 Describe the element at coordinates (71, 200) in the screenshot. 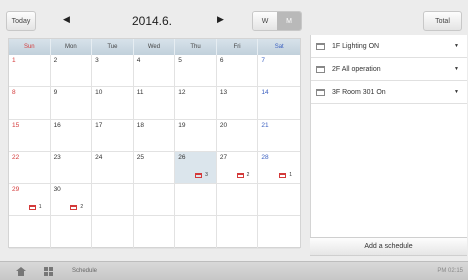

I see `calendar-day-cell: 30 2` at that location.